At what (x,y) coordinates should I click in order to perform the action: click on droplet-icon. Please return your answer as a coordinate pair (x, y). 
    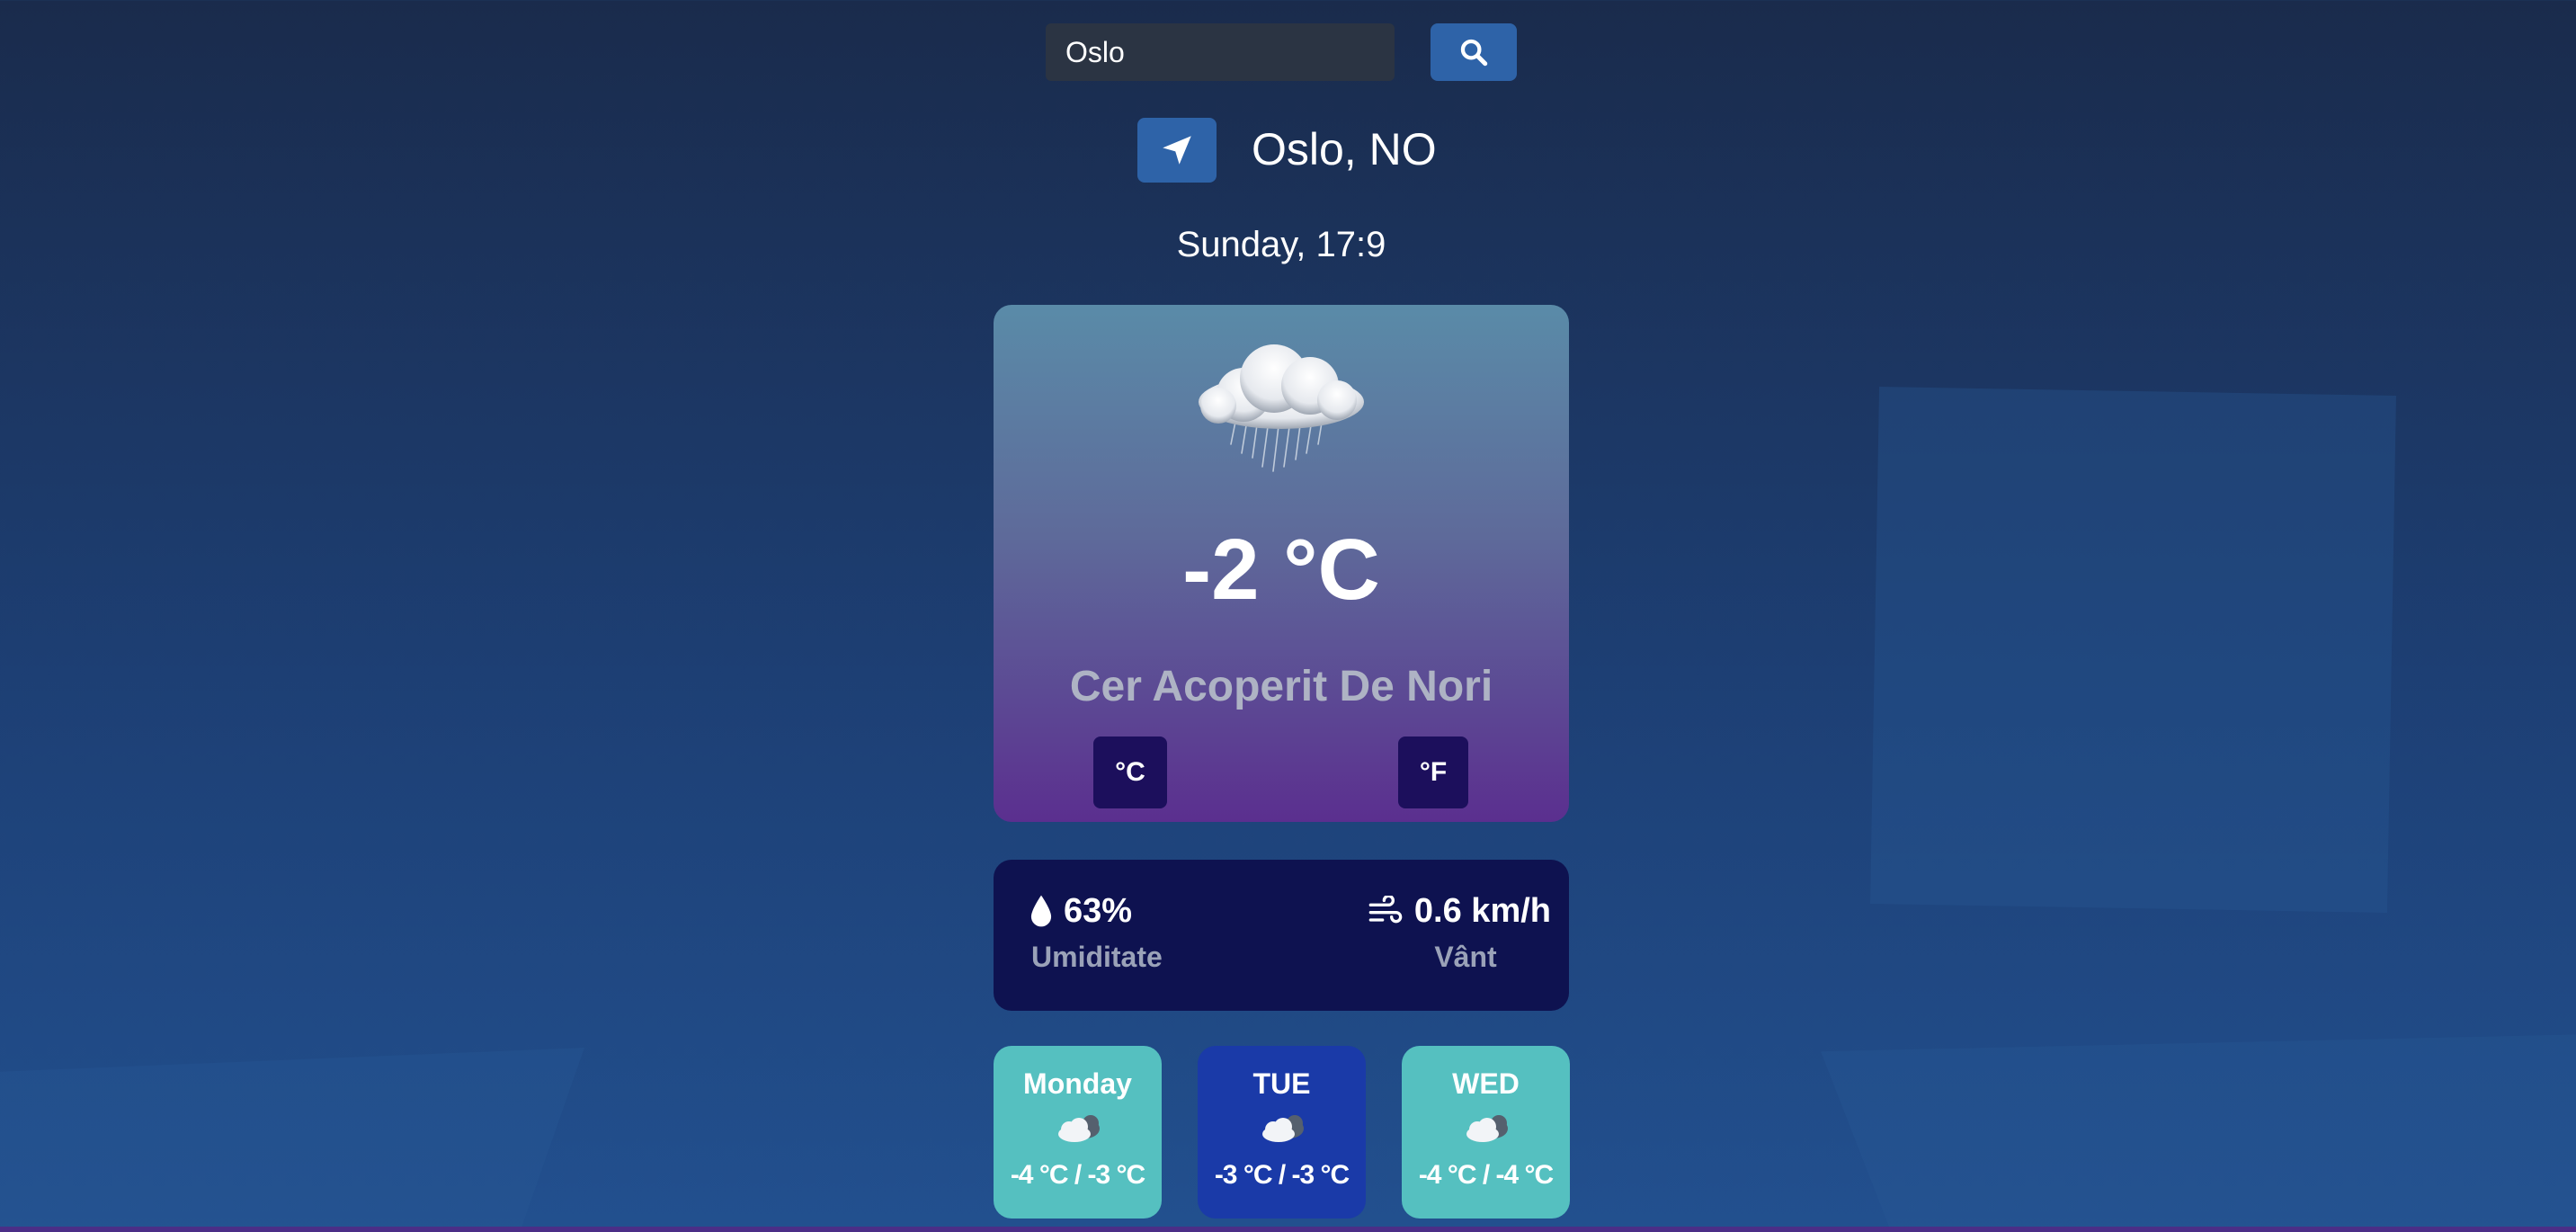
    Looking at the image, I should click on (1041, 911).